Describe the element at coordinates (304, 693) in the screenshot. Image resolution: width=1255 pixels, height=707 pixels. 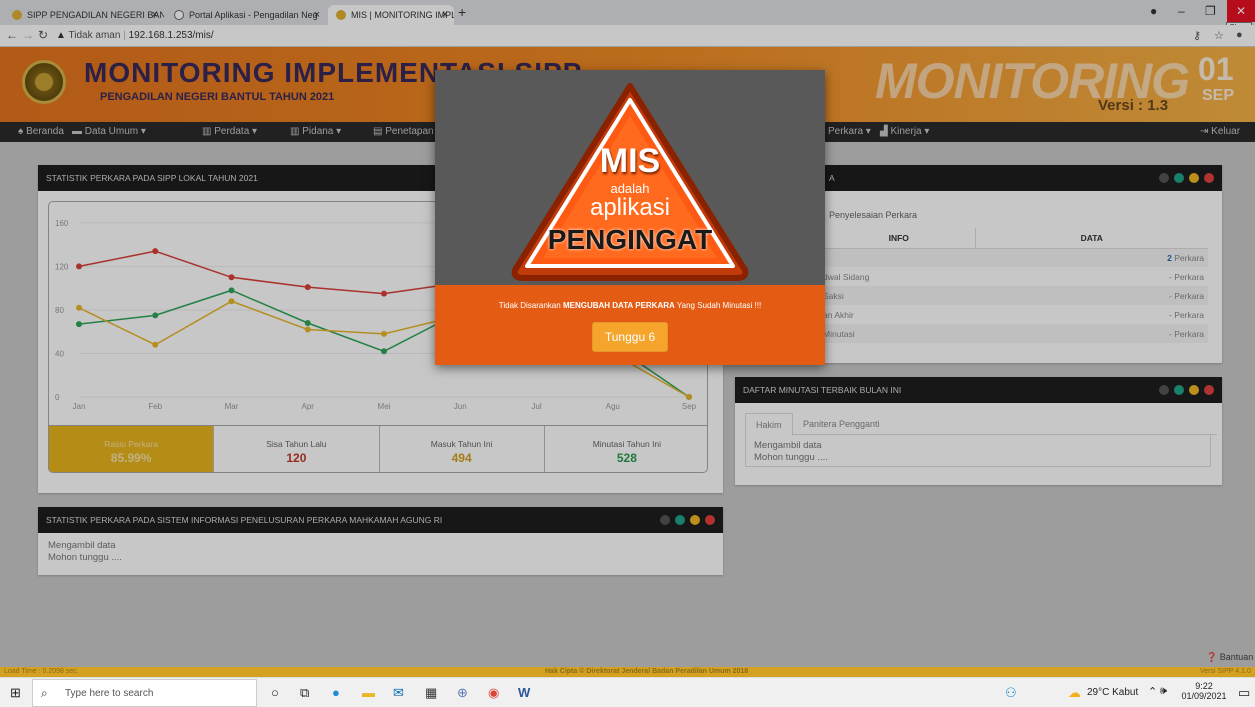
I see `task-view-icon: ⧉` at that location.